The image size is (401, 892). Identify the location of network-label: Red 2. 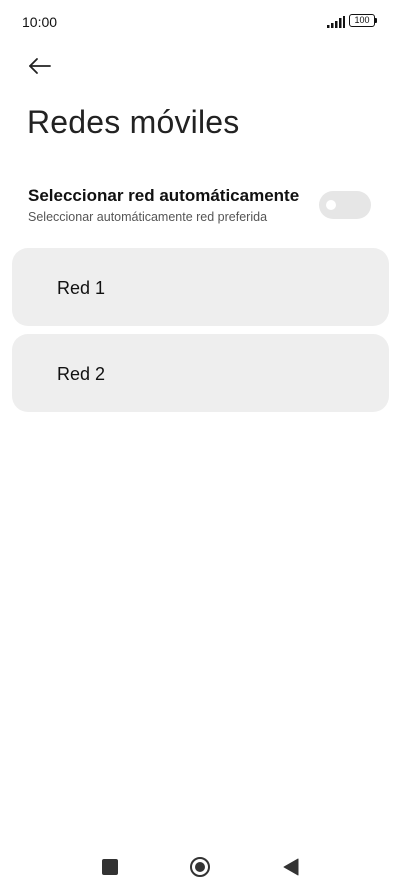
(81, 374).